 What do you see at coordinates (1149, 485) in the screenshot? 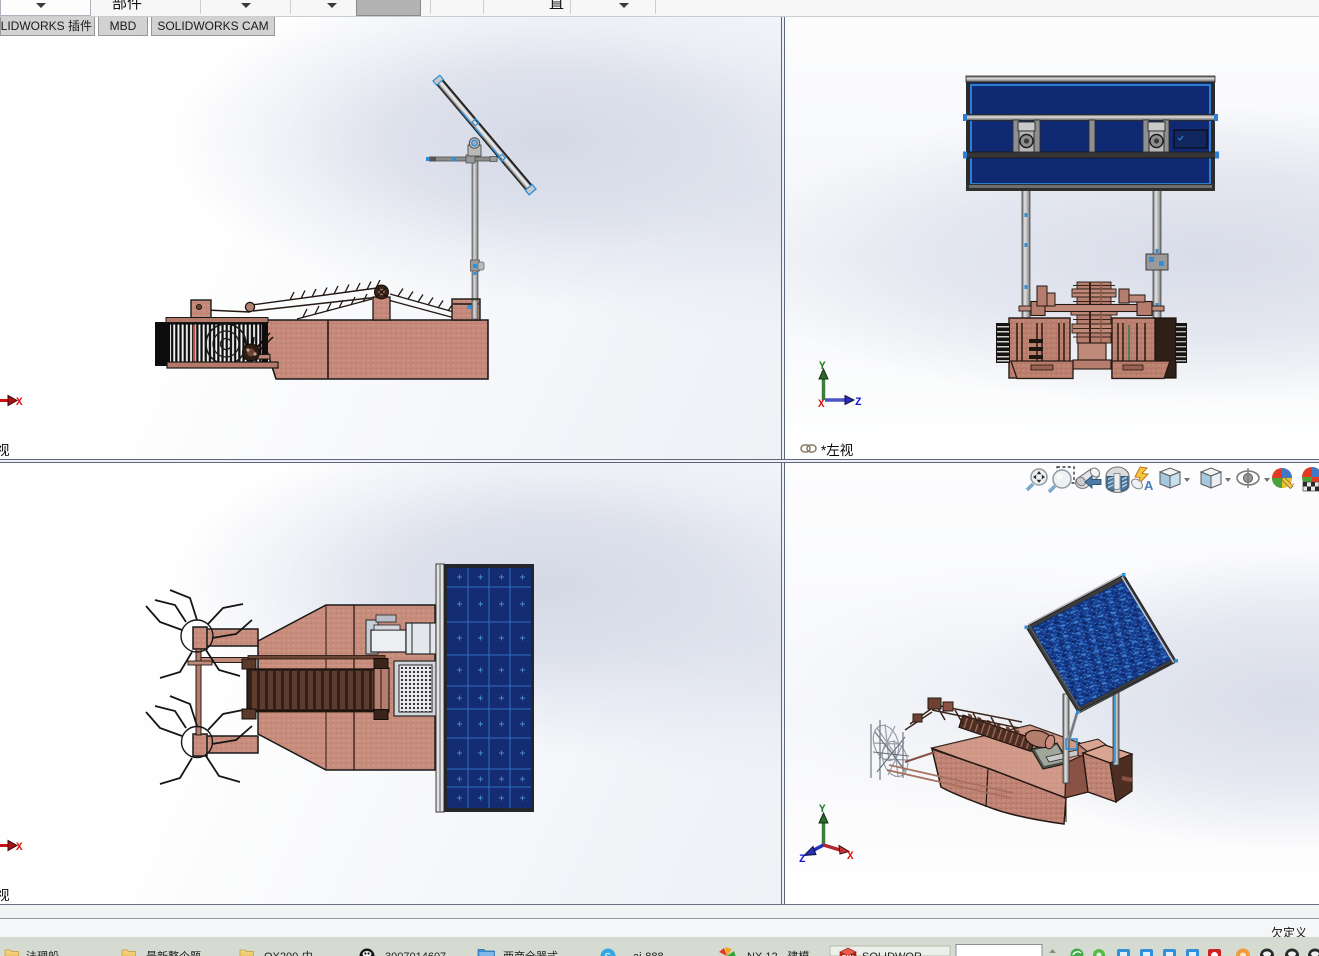
I see `svg-text: A` at bounding box center [1149, 485].